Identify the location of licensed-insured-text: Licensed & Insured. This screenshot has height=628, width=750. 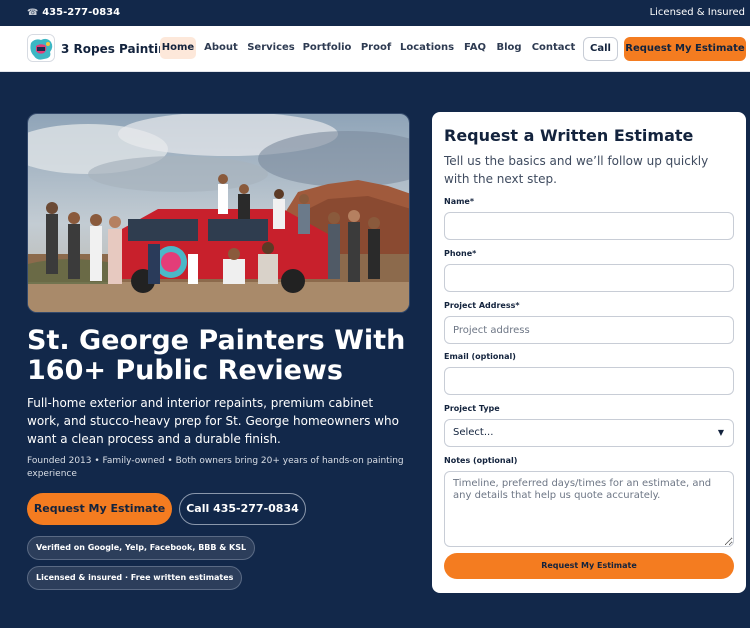
(697, 12).